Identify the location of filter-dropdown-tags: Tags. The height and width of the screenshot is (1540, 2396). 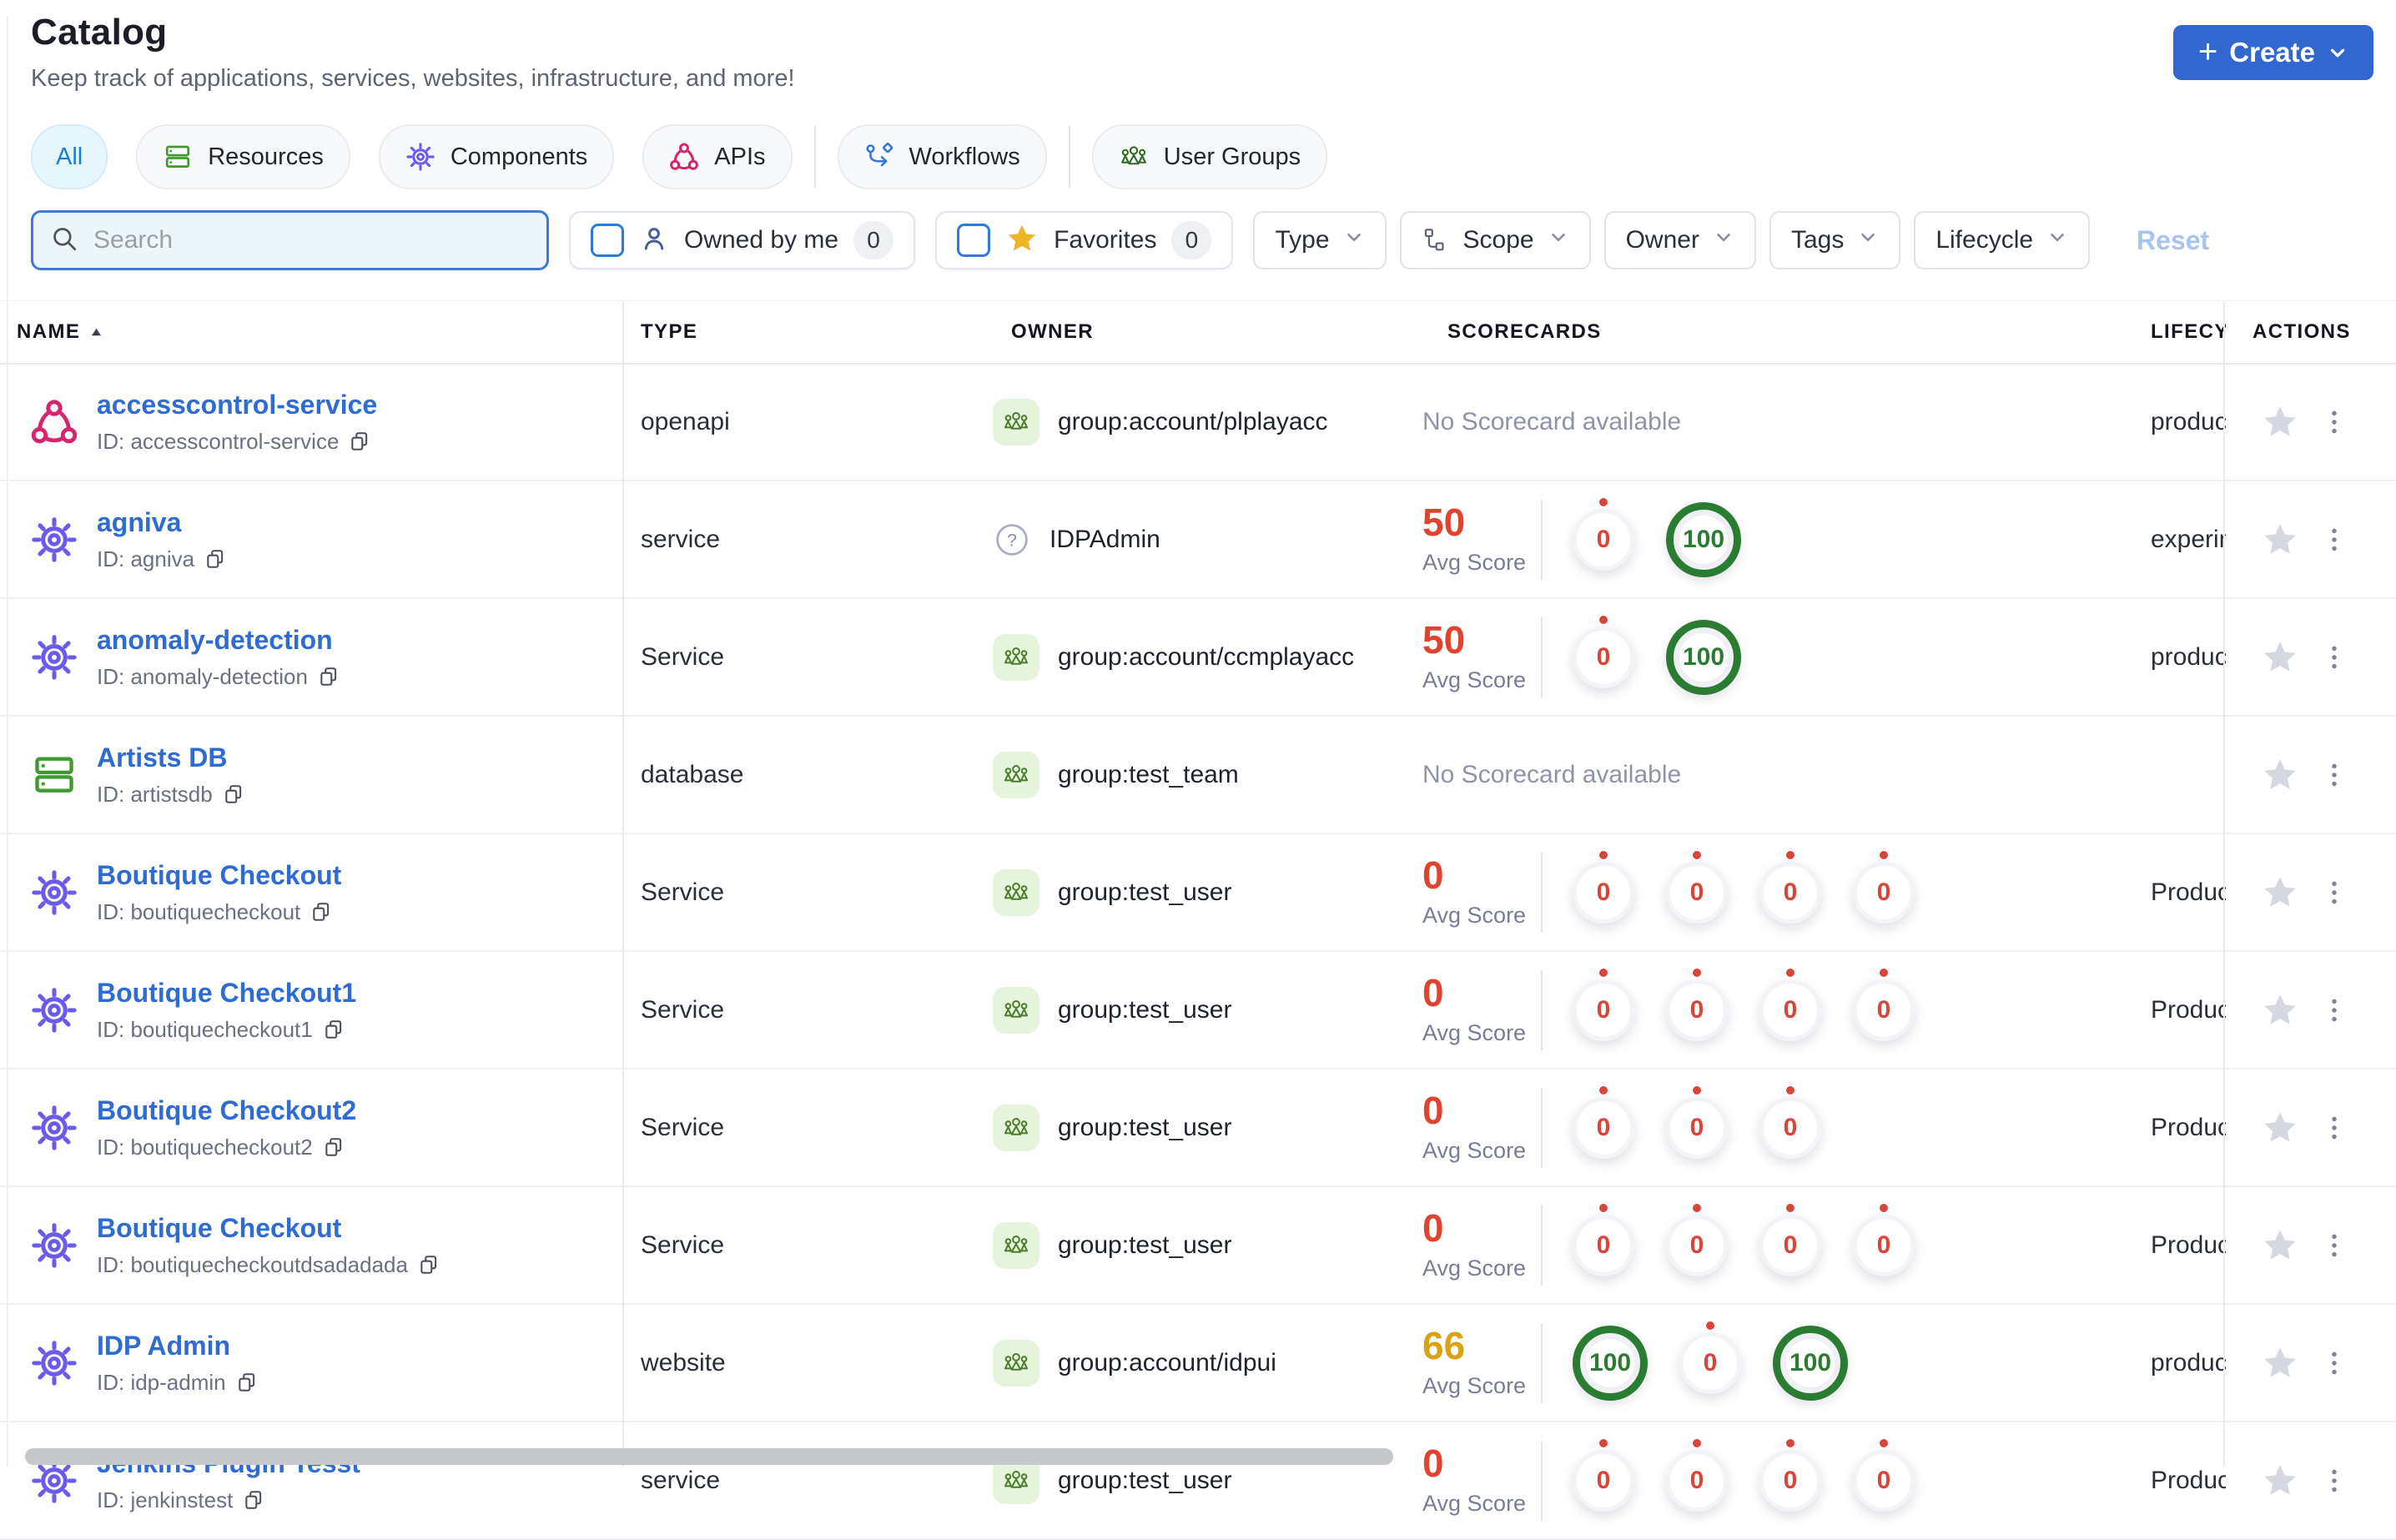
(1835, 240).